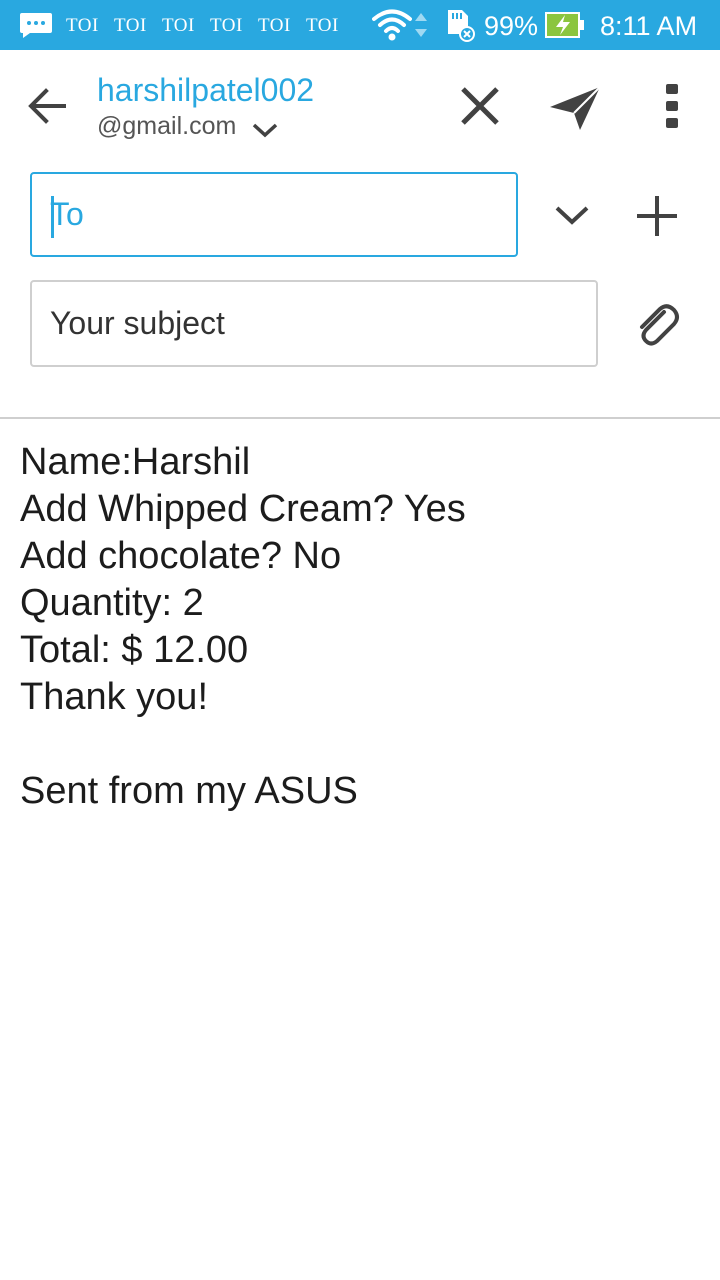 The image size is (720, 1280). Describe the element at coordinates (649, 26) in the screenshot. I see `clock: 8:11 AM` at that location.